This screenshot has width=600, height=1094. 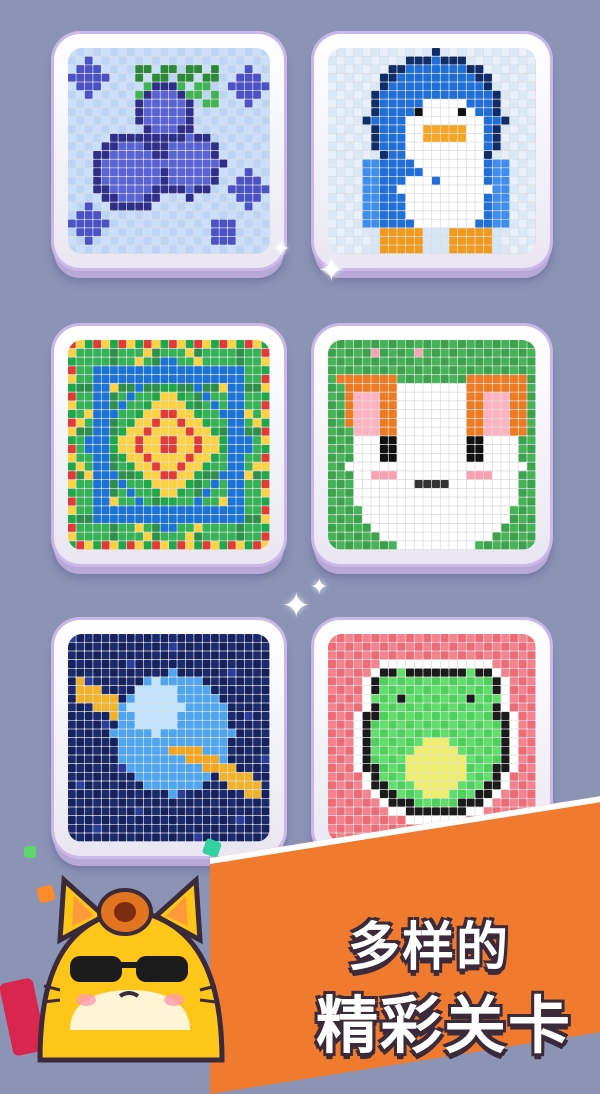 I want to click on pixel-art-mosaic, so click(x=169, y=445).